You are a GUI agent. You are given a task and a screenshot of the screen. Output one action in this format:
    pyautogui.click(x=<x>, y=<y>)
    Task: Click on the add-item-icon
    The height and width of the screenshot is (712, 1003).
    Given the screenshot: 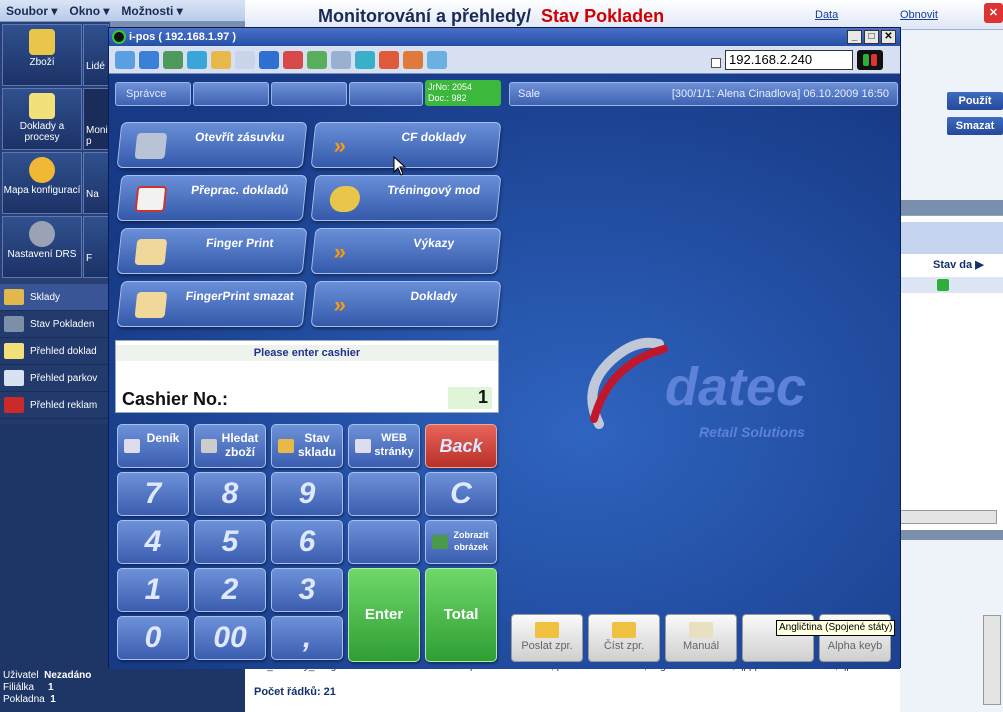 What is the action you would take?
    pyautogui.click(x=389, y=60)
    